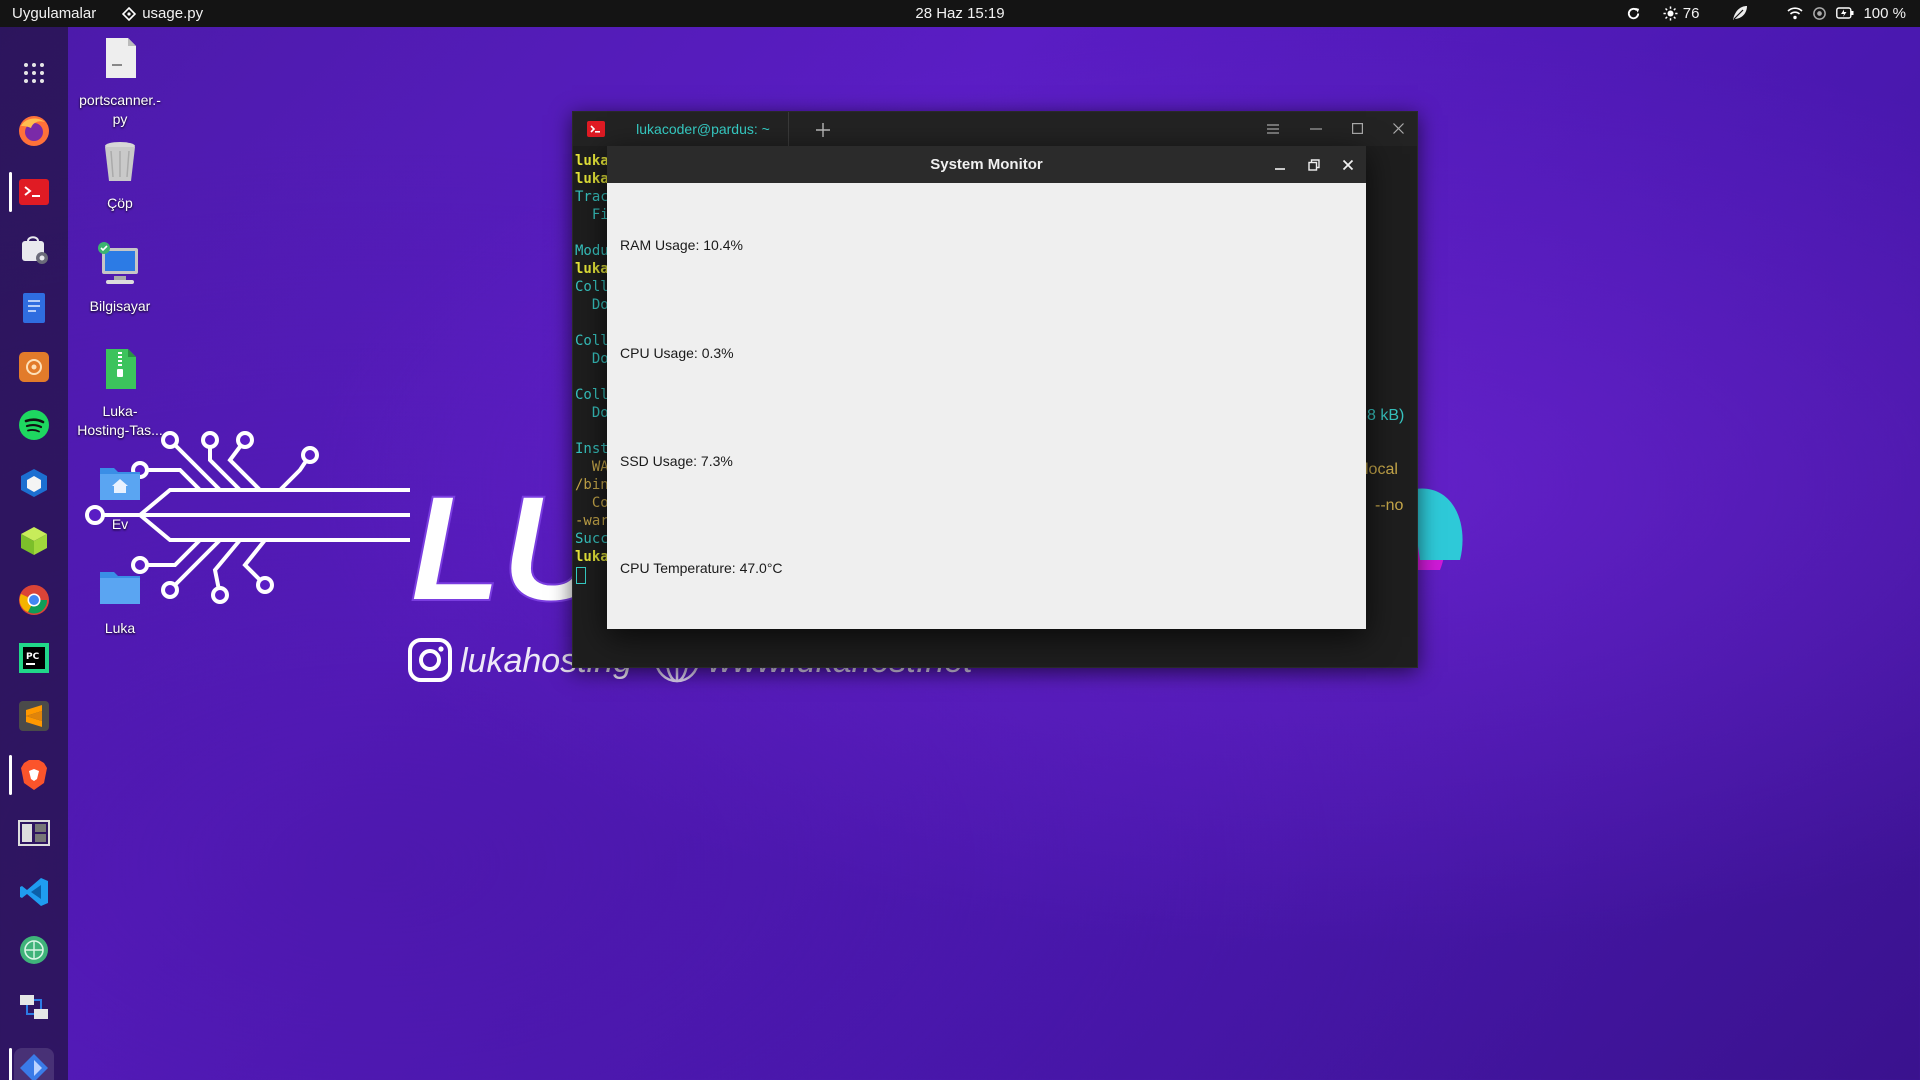 This screenshot has height=1080, width=1920. I want to click on wifi-icon, so click(1795, 13).